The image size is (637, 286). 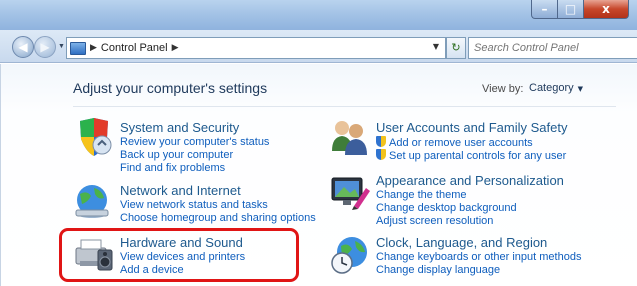 I want to click on users-icon, so click(x=349, y=138).